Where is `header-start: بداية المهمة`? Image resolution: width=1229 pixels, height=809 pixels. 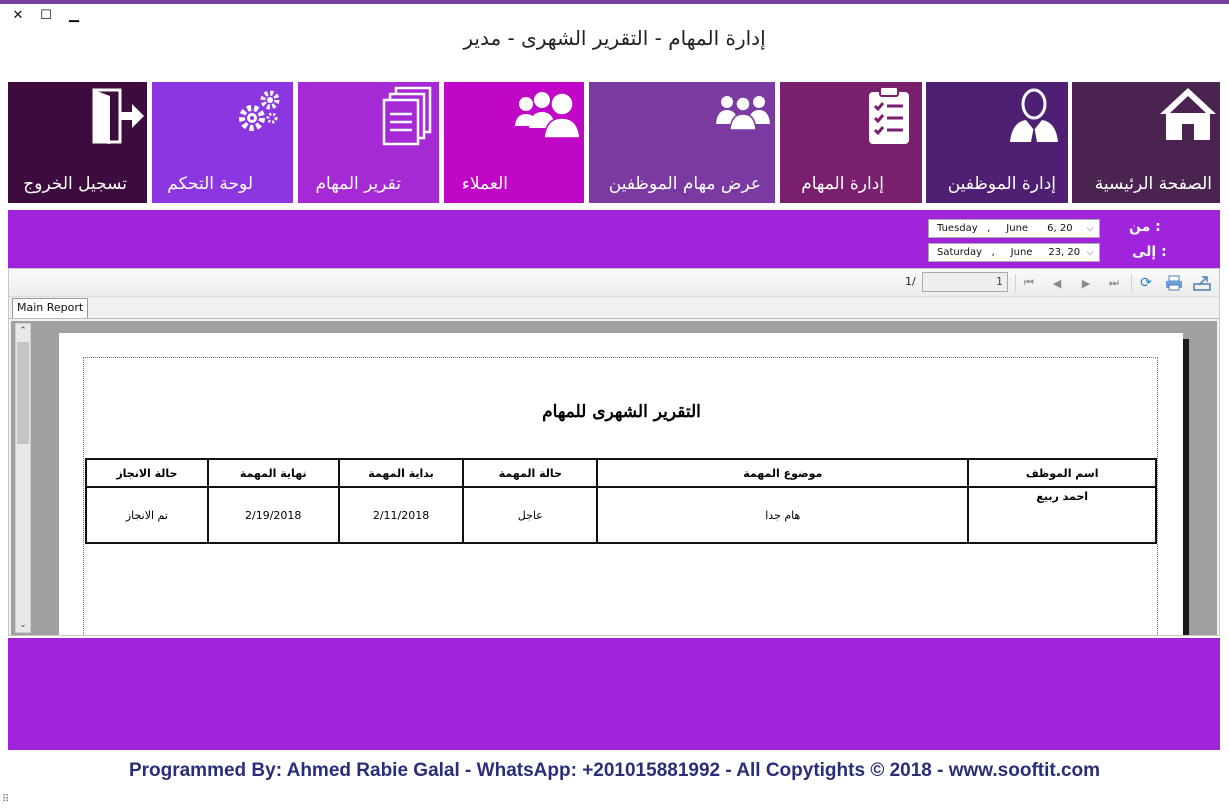 header-start: بداية المهمة is located at coordinates (401, 473).